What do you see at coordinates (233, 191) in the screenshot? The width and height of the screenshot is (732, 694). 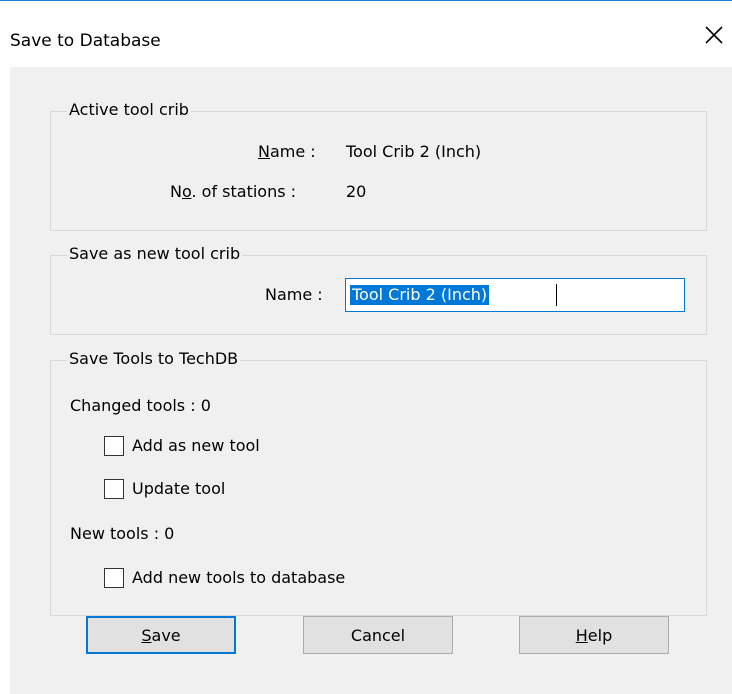 I see `stations-label: No. of stations :` at bounding box center [233, 191].